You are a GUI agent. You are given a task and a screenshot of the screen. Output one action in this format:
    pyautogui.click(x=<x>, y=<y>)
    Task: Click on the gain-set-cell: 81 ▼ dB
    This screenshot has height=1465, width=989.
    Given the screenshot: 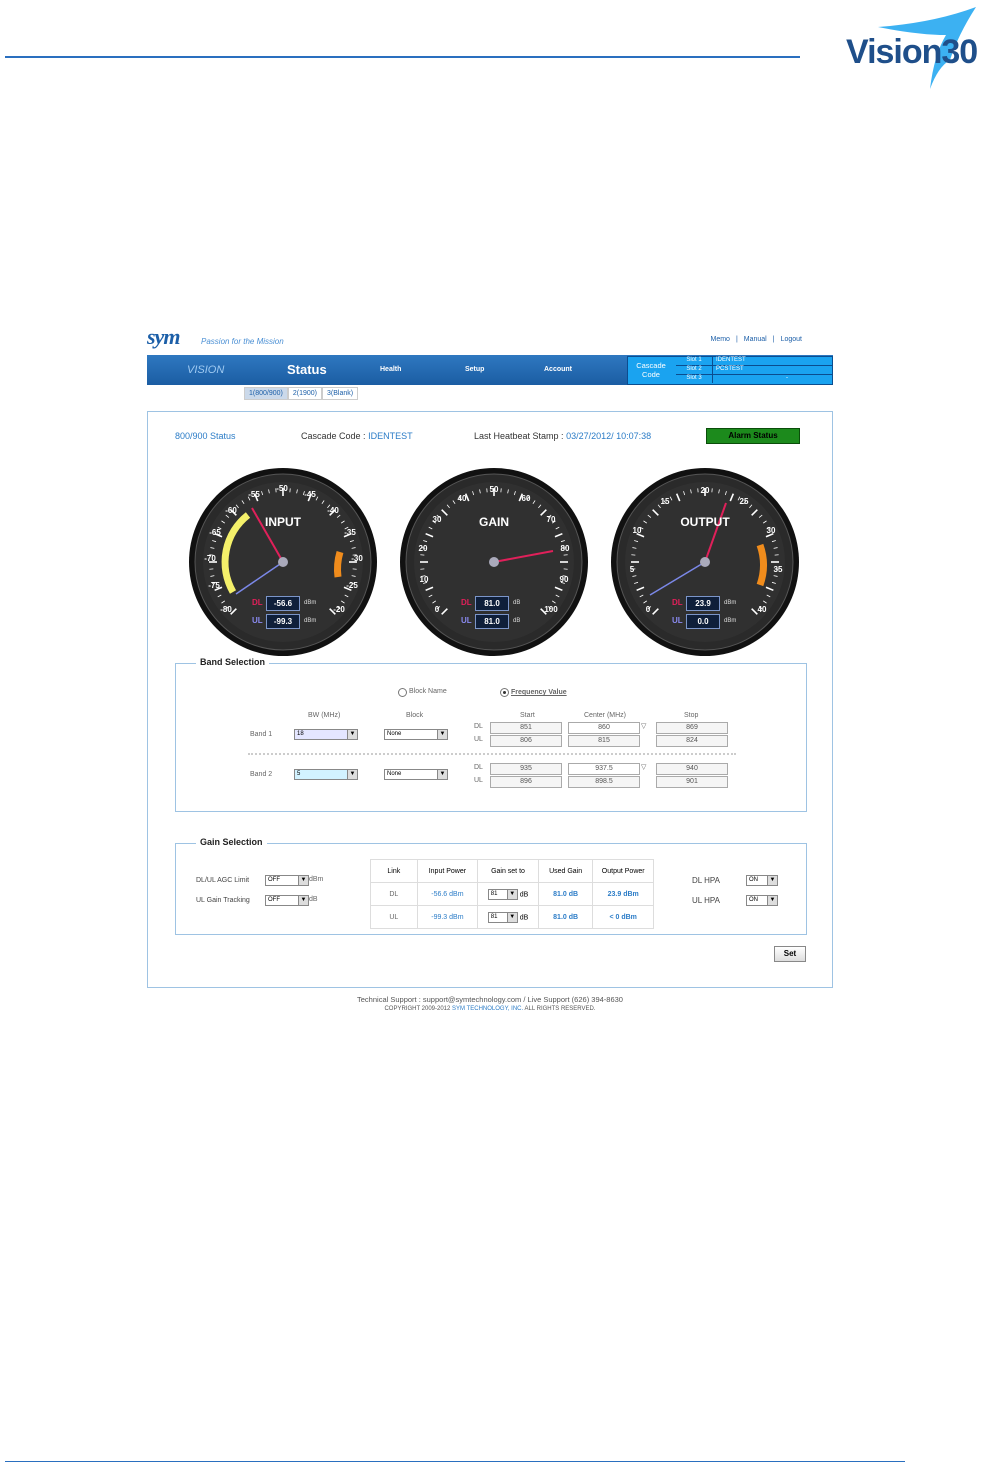 What is the action you would take?
    pyautogui.click(x=508, y=894)
    